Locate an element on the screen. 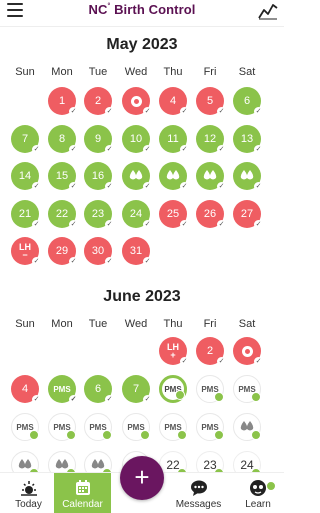  may-day-cell: 23 ✓ is located at coordinates (99, 214).